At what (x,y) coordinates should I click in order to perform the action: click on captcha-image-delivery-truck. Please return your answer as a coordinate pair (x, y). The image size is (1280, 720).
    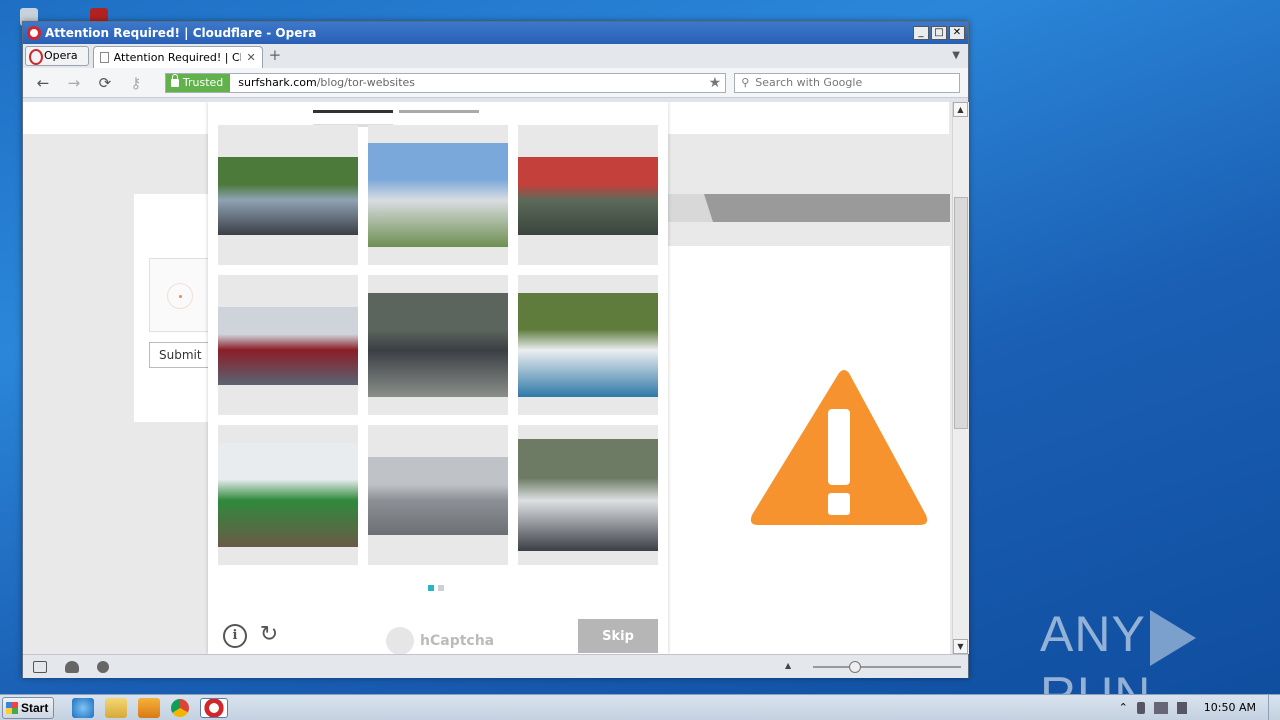
    Looking at the image, I should click on (288, 495).